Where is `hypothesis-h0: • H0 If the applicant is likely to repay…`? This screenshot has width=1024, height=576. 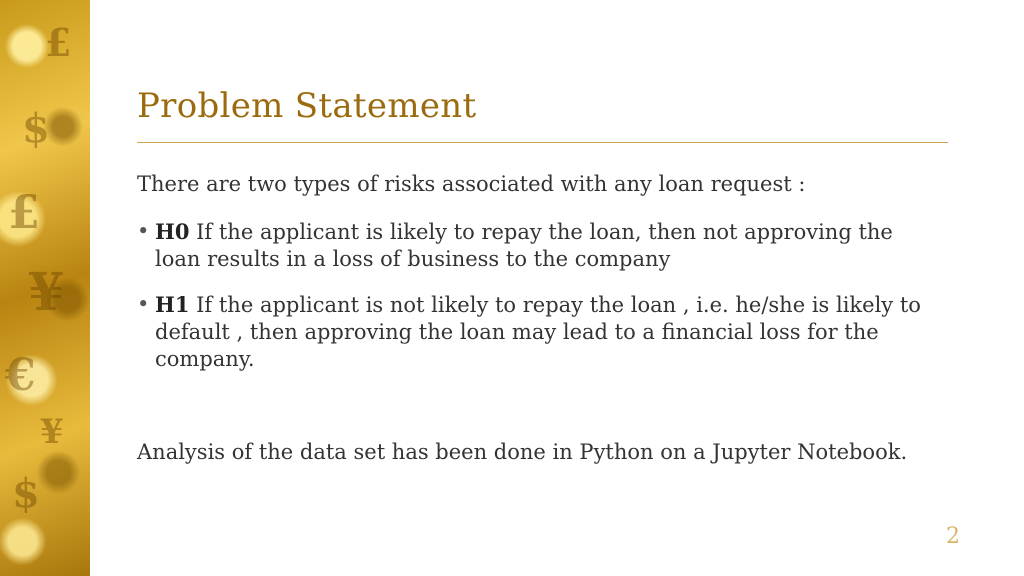
hypothesis-h0: • H0 If the applicant is likely to repay… is located at coordinates (532, 245).